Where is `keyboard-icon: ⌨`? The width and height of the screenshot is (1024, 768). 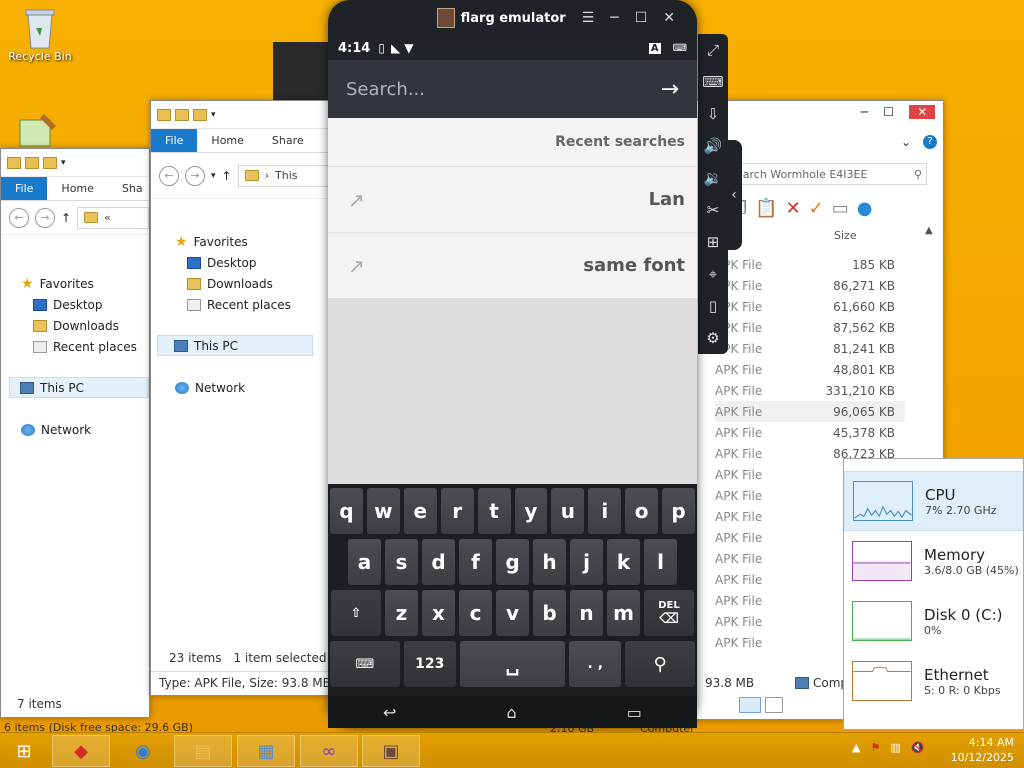
keyboard-icon: ⌨ is located at coordinates (713, 82).